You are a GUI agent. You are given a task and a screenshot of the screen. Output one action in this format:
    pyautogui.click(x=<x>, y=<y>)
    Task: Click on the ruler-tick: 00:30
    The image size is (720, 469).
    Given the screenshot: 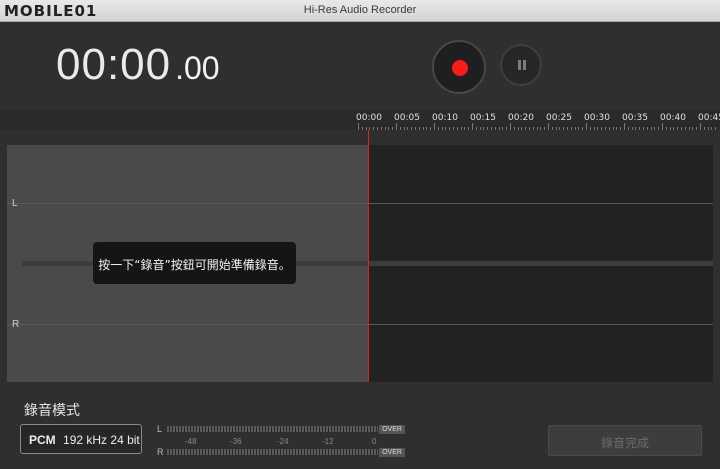 What is the action you would take?
    pyautogui.click(x=597, y=118)
    